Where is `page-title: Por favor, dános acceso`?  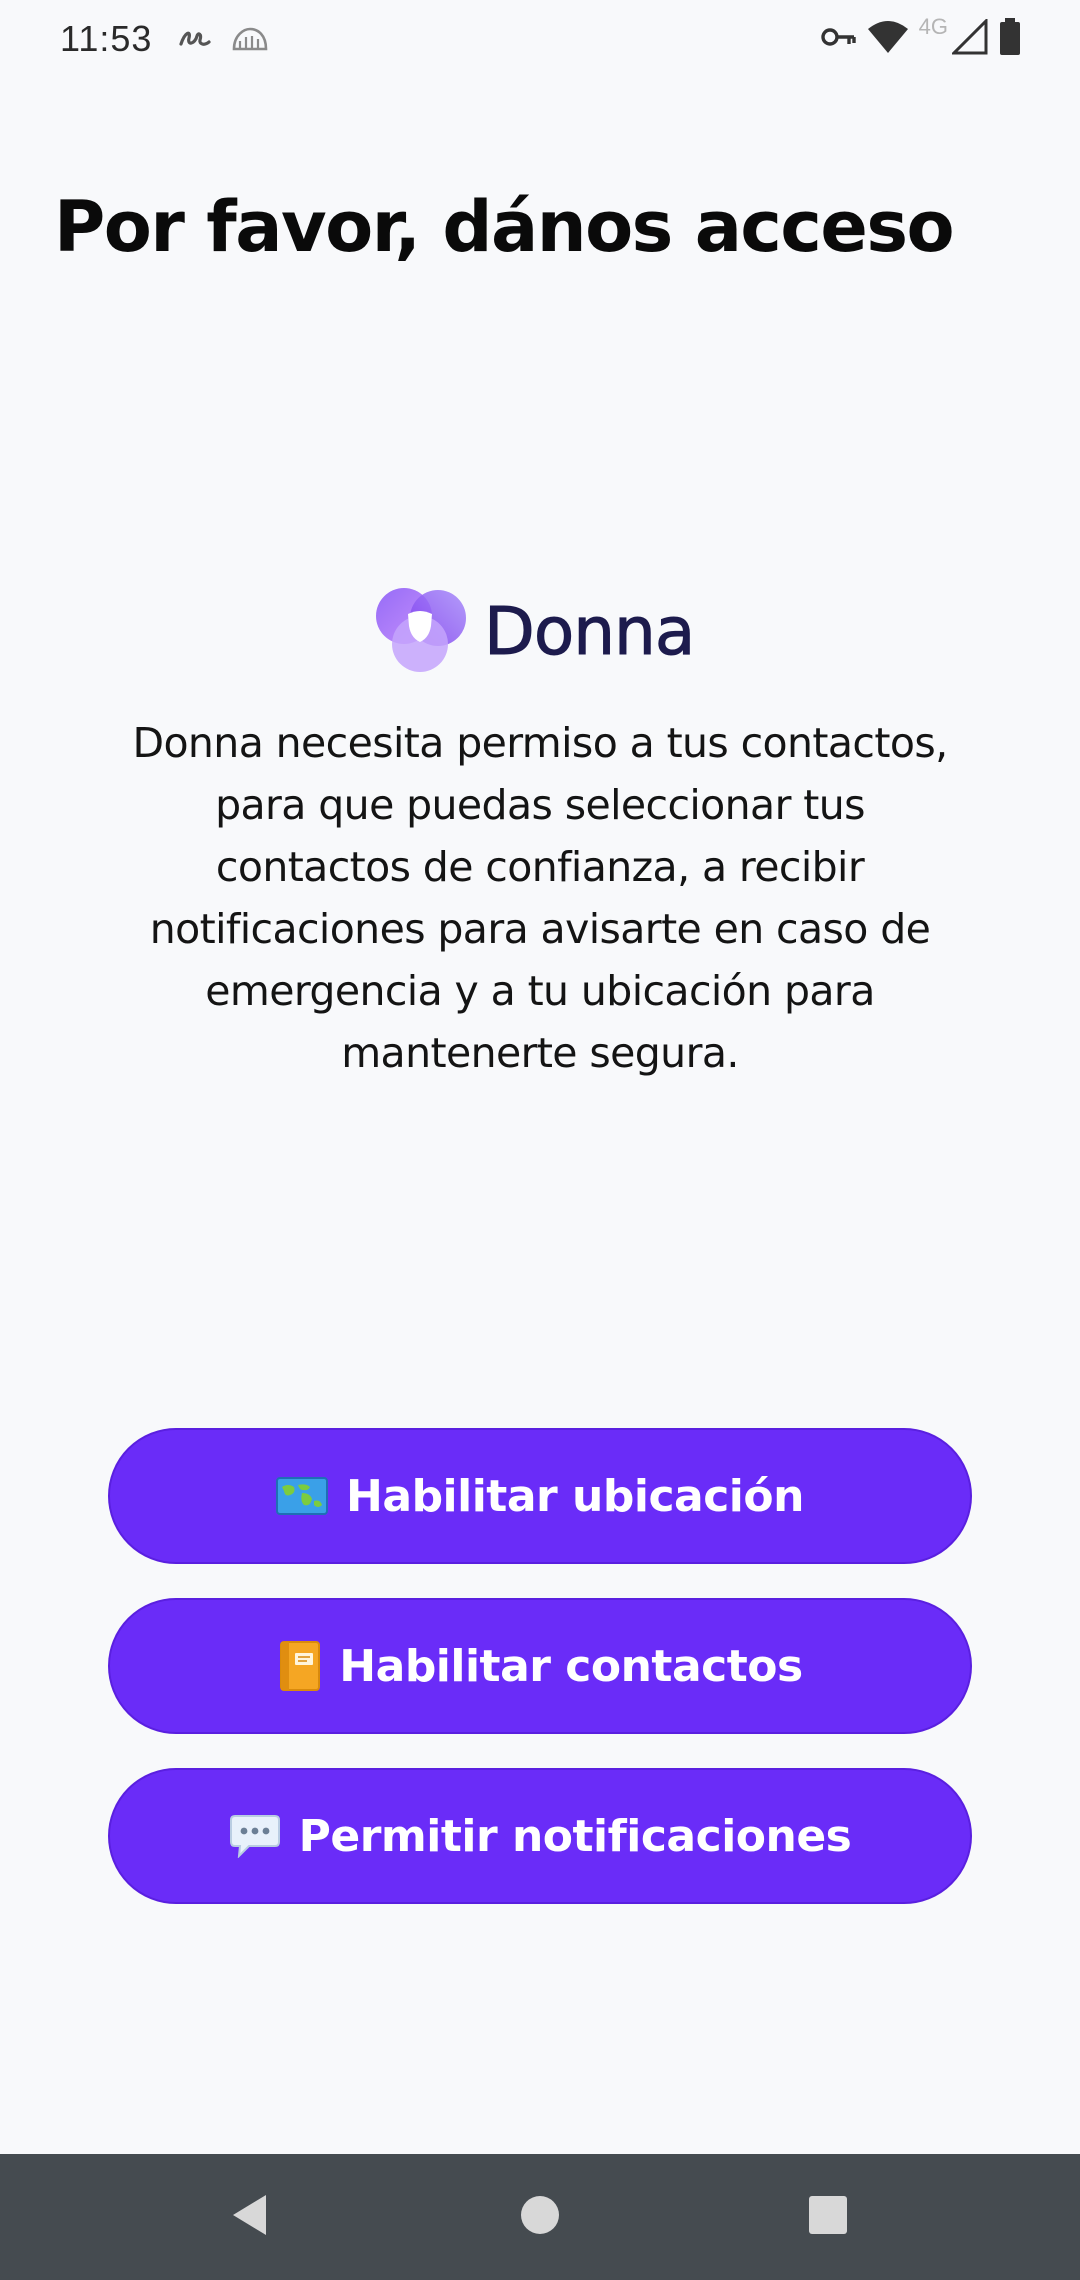 page-title: Por favor, dános acceso is located at coordinates (504, 227).